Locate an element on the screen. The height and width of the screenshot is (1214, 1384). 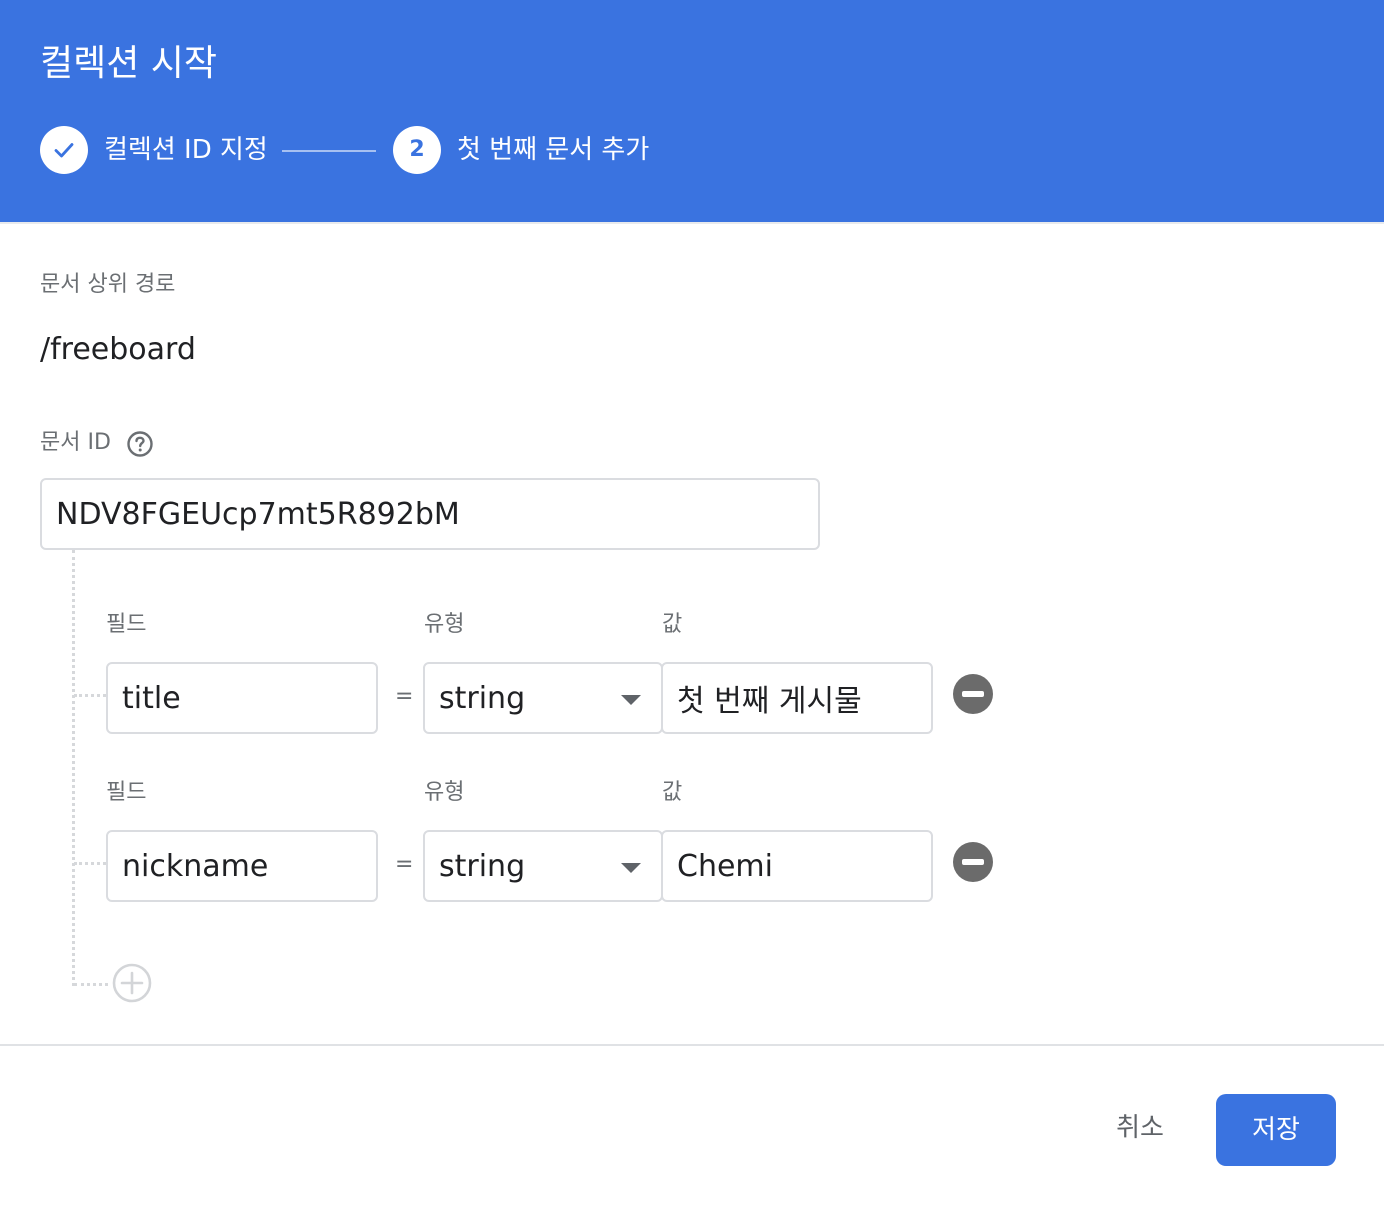
field-value-text: Chemi is located at coordinates (725, 866).